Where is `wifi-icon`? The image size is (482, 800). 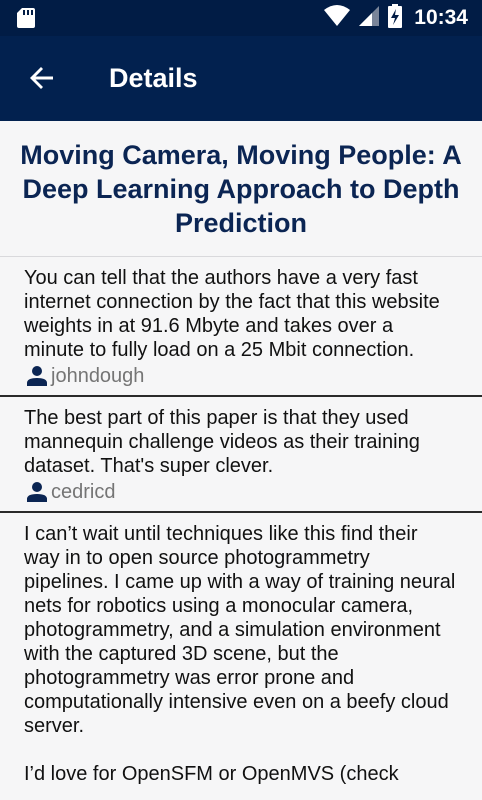
wifi-icon is located at coordinates (337, 18).